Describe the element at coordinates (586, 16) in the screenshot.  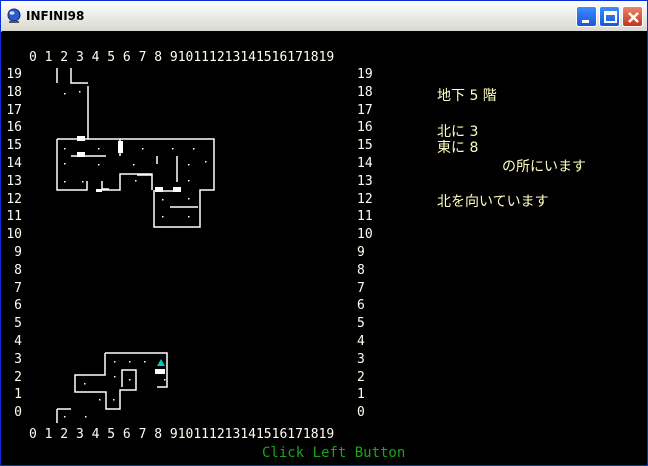
I see `minimize-button` at that location.